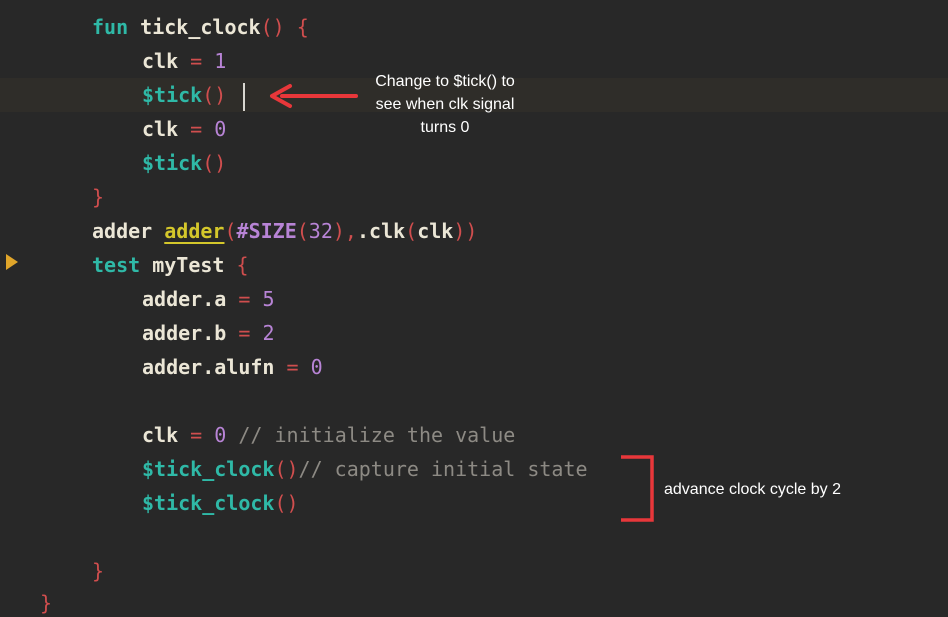 This screenshot has height=617, width=948. What do you see at coordinates (752, 489) in the screenshot?
I see `annotation-clock-note: advance clock cycle by 2` at bounding box center [752, 489].